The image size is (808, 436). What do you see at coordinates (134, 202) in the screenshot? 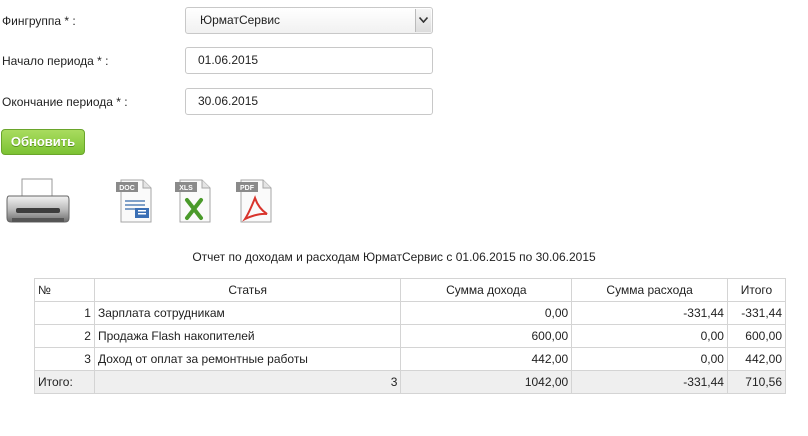
I see `doc-export-icon: DOC` at bounding box center [134, 202].